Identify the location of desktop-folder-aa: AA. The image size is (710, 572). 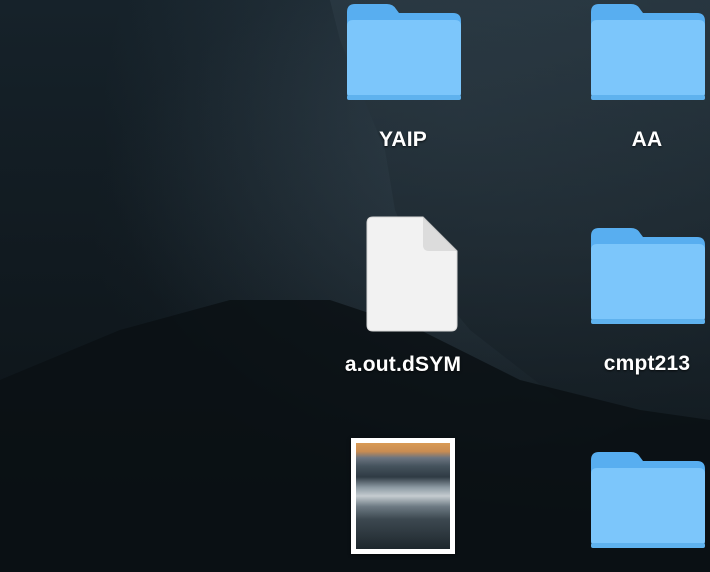
(643, 76).